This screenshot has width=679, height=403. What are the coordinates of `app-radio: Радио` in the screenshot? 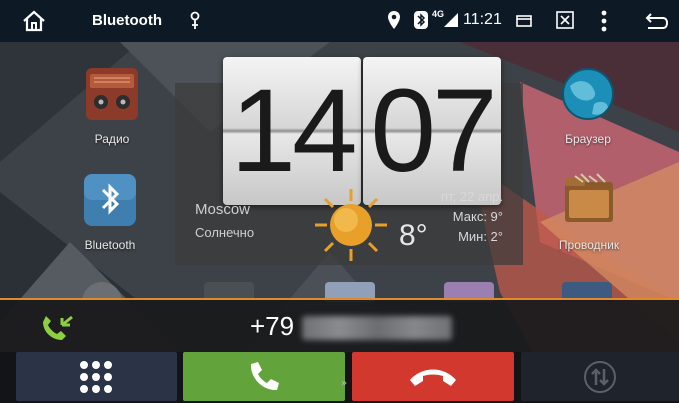 It's located at (112, 106).